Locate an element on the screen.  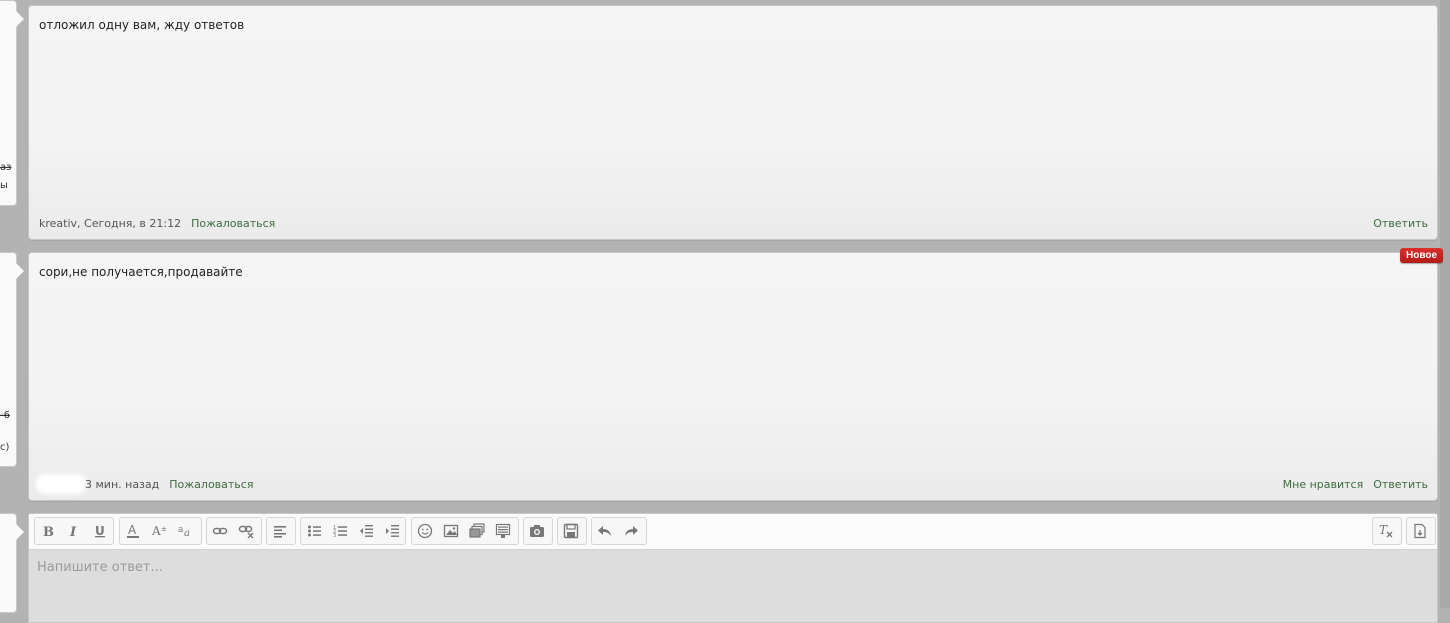
message-meta: 3 мин. назад Пожаловаться is located at coordinates (146, 484).